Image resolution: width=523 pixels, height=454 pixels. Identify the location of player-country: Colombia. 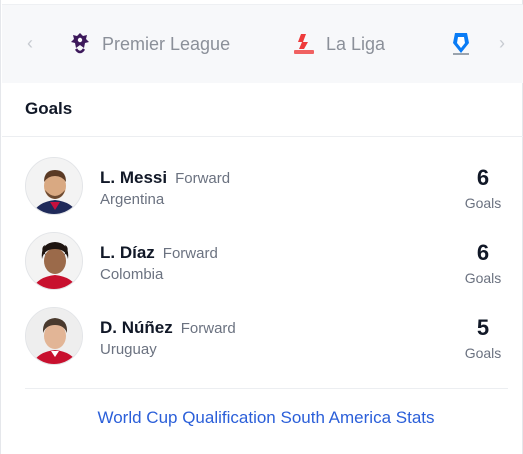
(132, 274).